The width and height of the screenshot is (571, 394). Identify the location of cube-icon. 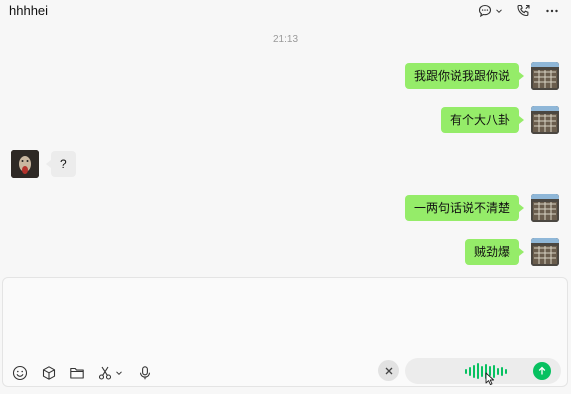
(49, 373).